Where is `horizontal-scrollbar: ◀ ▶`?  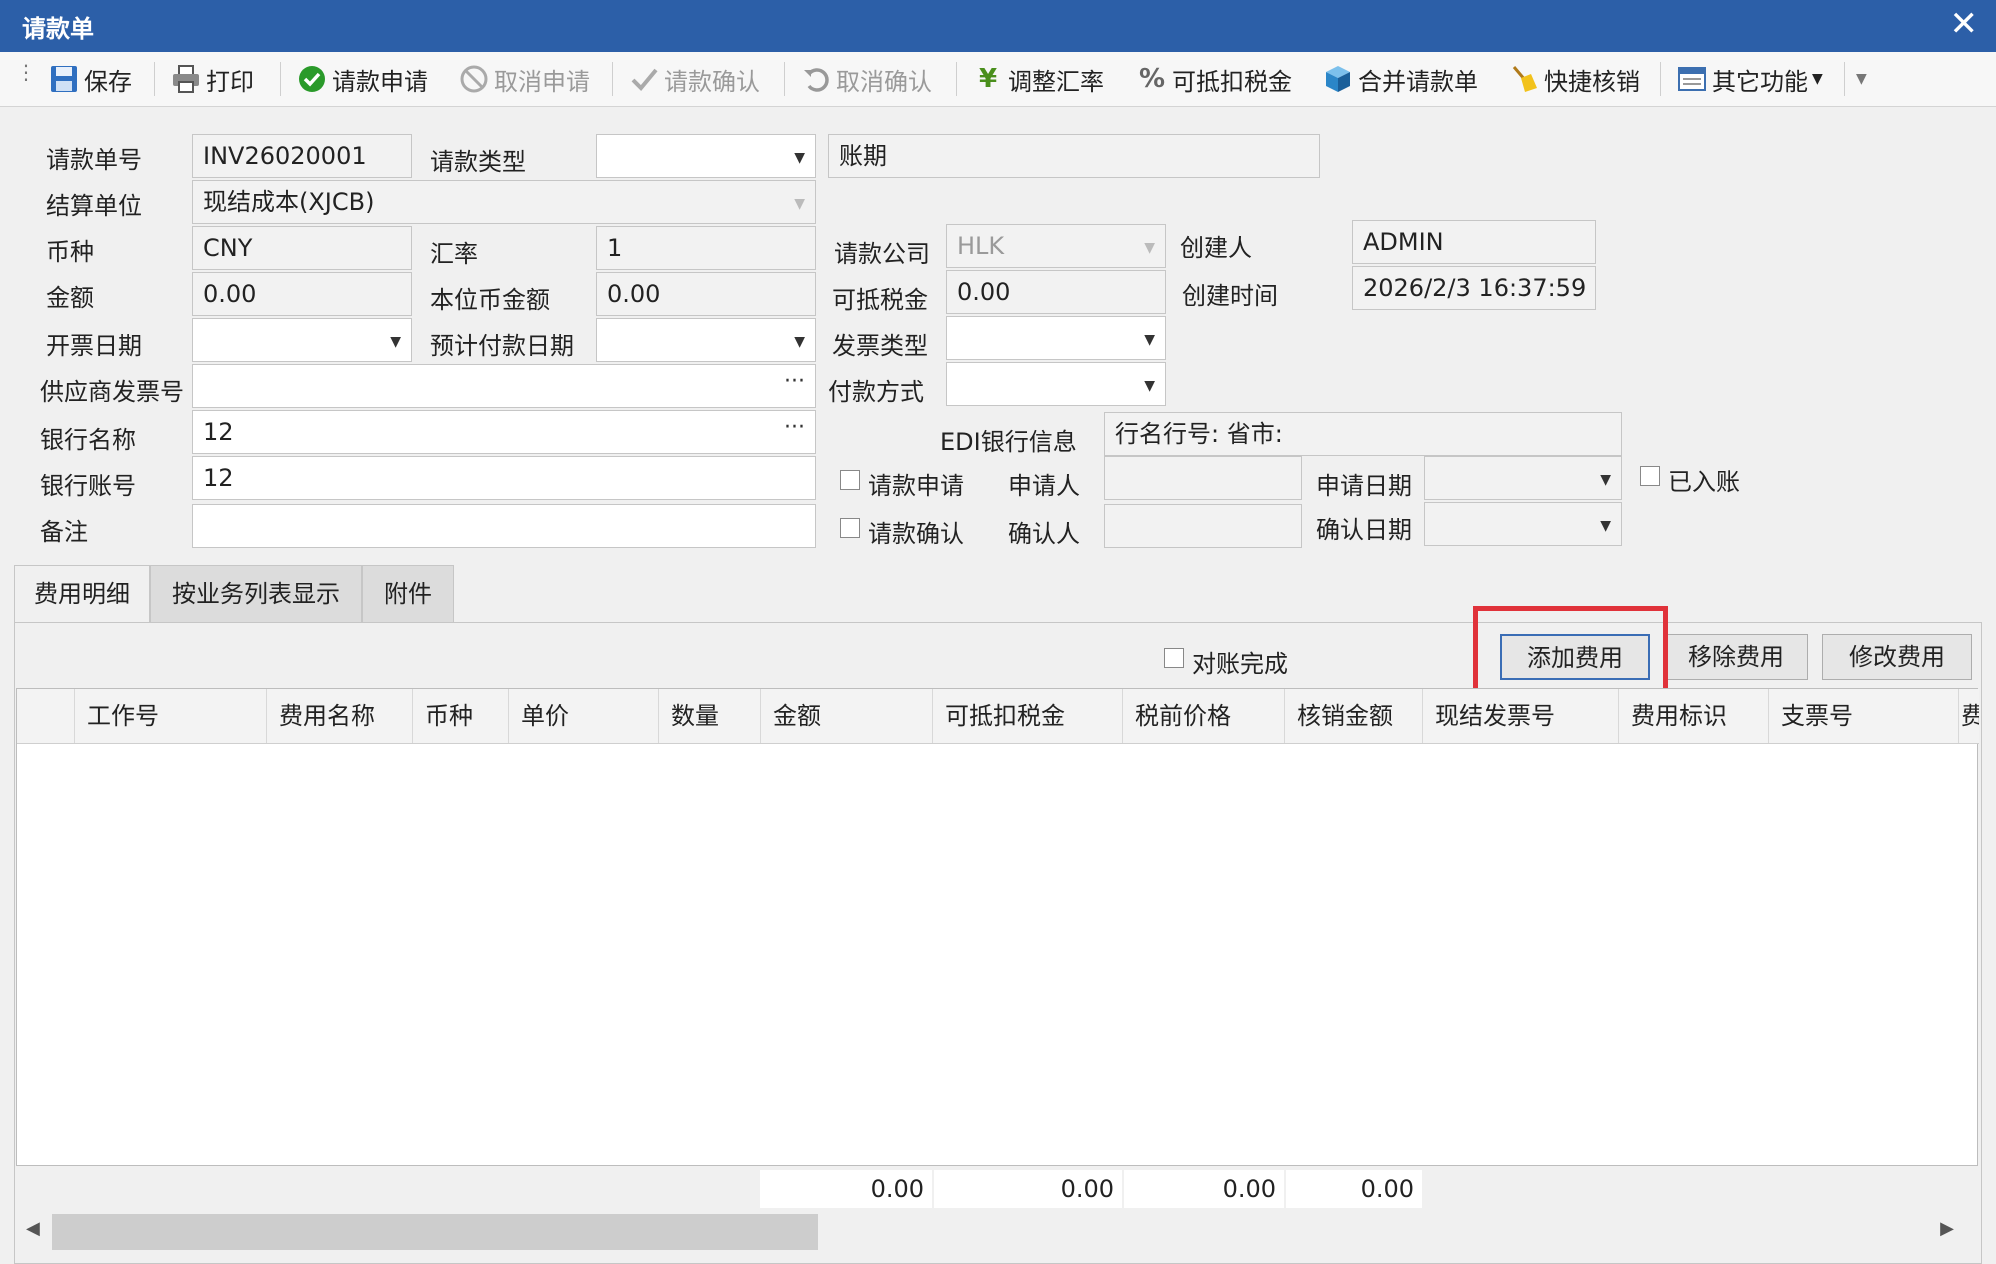
horizontal-scrollbar: ◀ ▶ is located at coordinates (997, 1232).